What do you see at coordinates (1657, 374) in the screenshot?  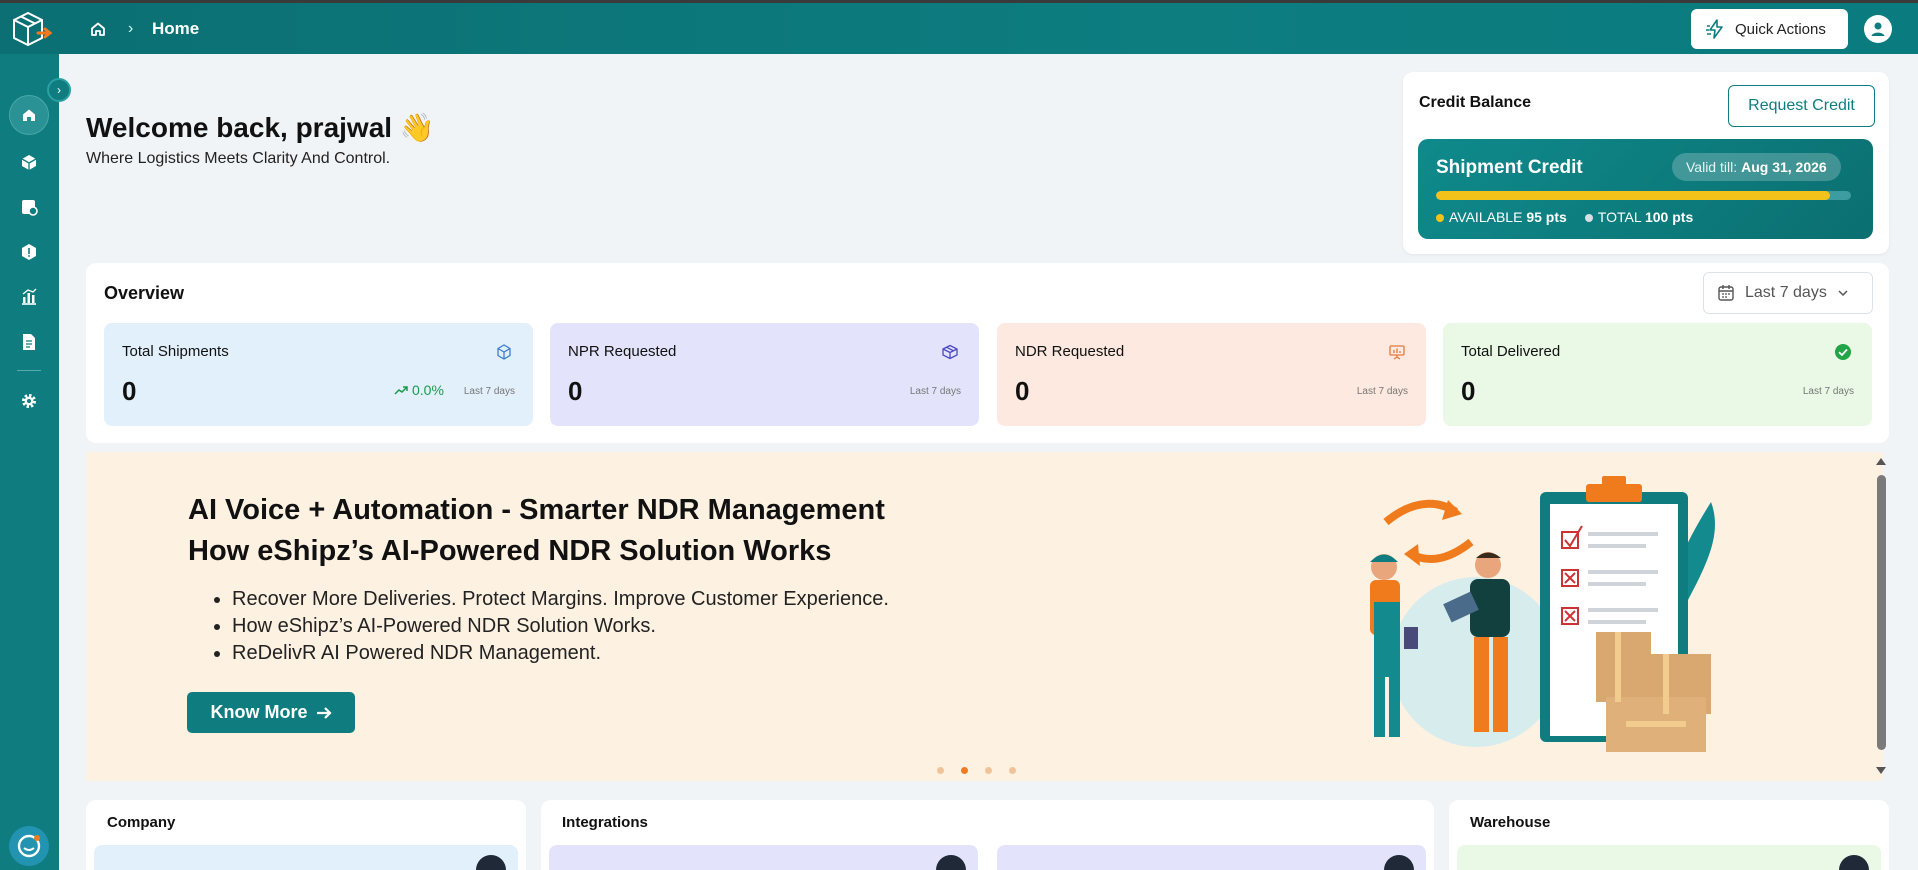 I see `stat-card-total-delivered: Total Delivered 0 Last 7 days` at bounding box center [1657, 374].